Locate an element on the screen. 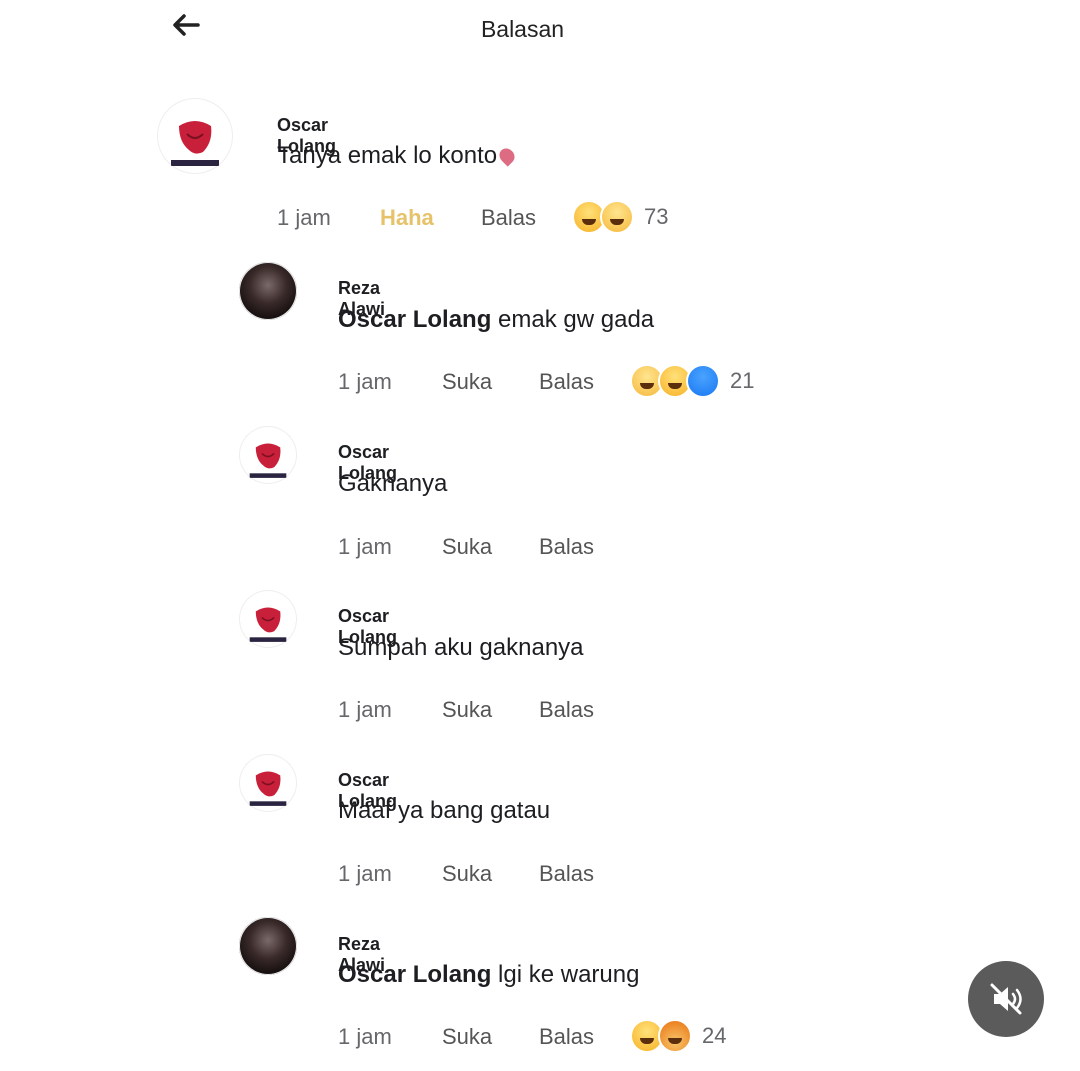 This screenshot has width=1080, height=1071. comment-body: Tanya emak lo konto is located at coordinates (387, 155).